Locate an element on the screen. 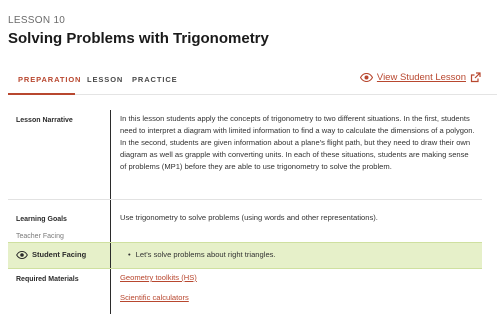 This screenshot has width=497, height=314. view-student-lesson-link: View Student Lesson is located at coordinates (420, 77).